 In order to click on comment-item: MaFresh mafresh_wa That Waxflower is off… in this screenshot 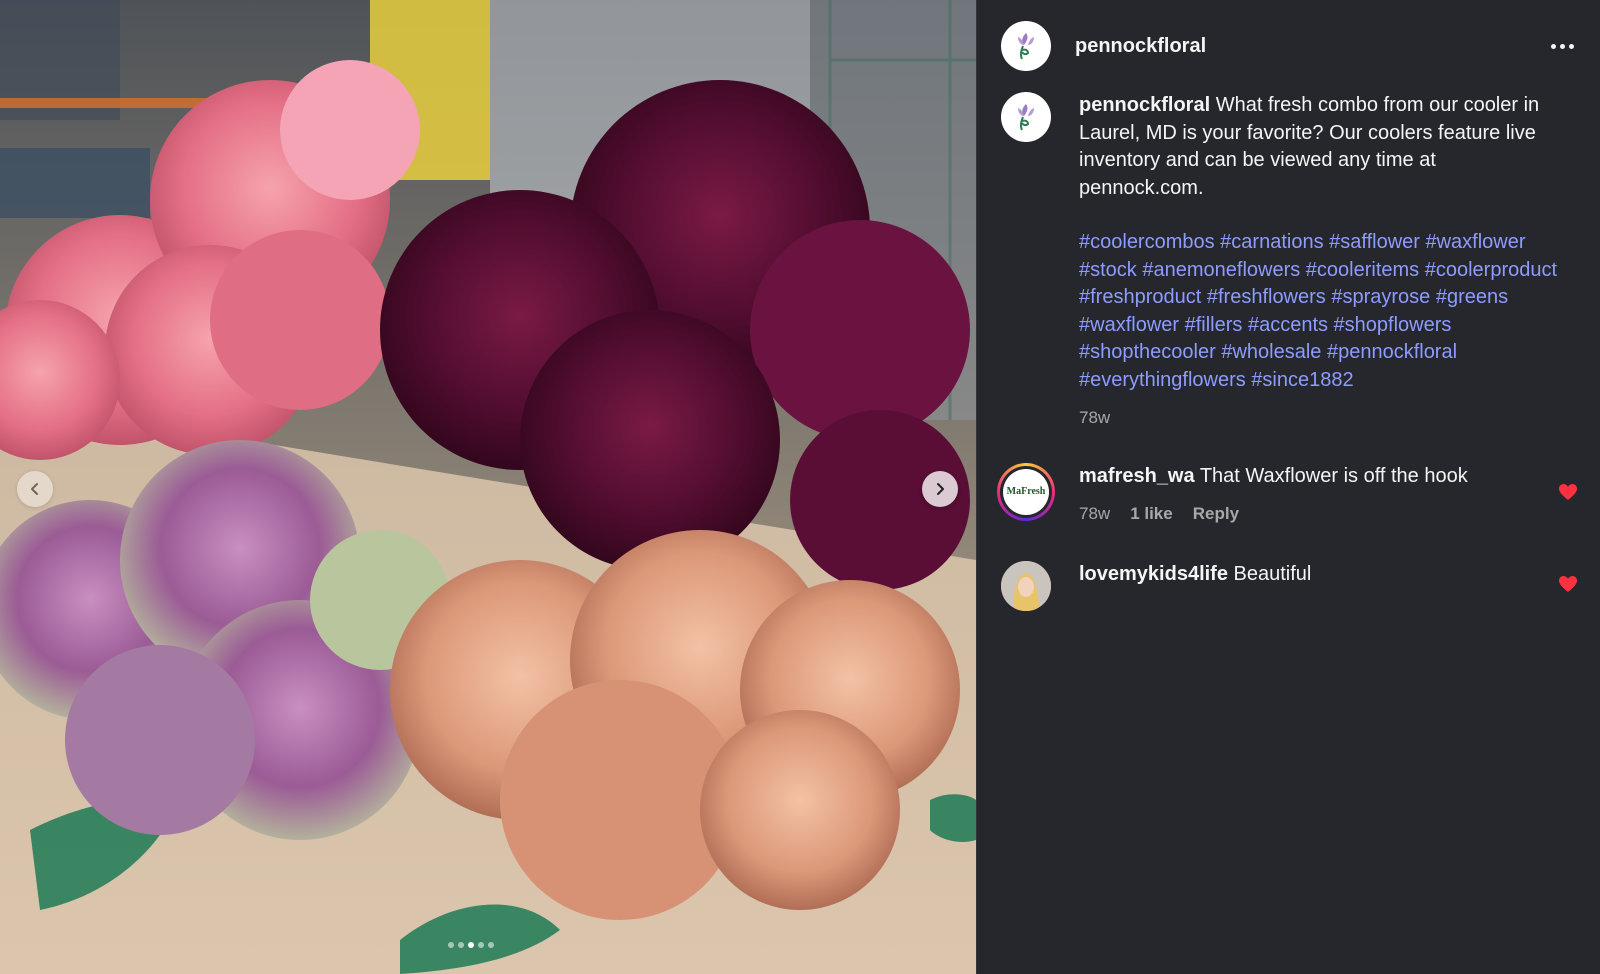, I will do `click(1288, 494)`.